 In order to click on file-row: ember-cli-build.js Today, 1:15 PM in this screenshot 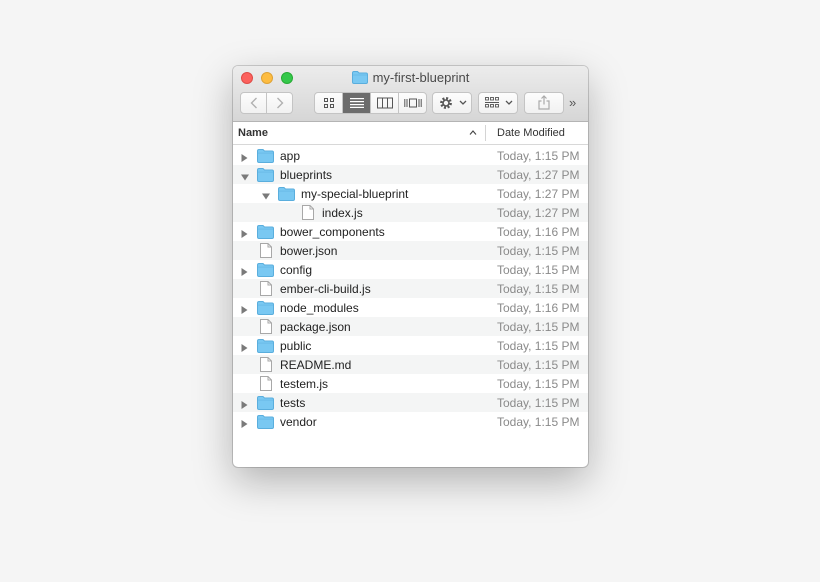, I will do `click(410, 288)`.